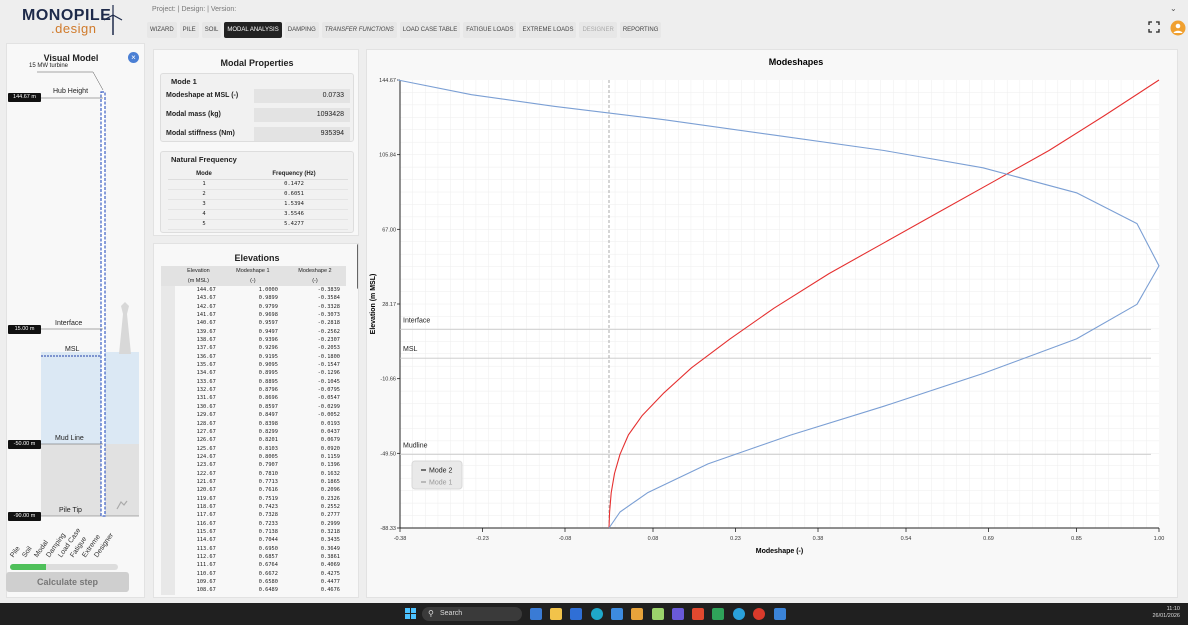 This screenshot has width=1188, height=625. What do you see at coordinates (189, 30) in the screenshot?
I see `tab-pile: PILE` at bounding box center [189, 30].